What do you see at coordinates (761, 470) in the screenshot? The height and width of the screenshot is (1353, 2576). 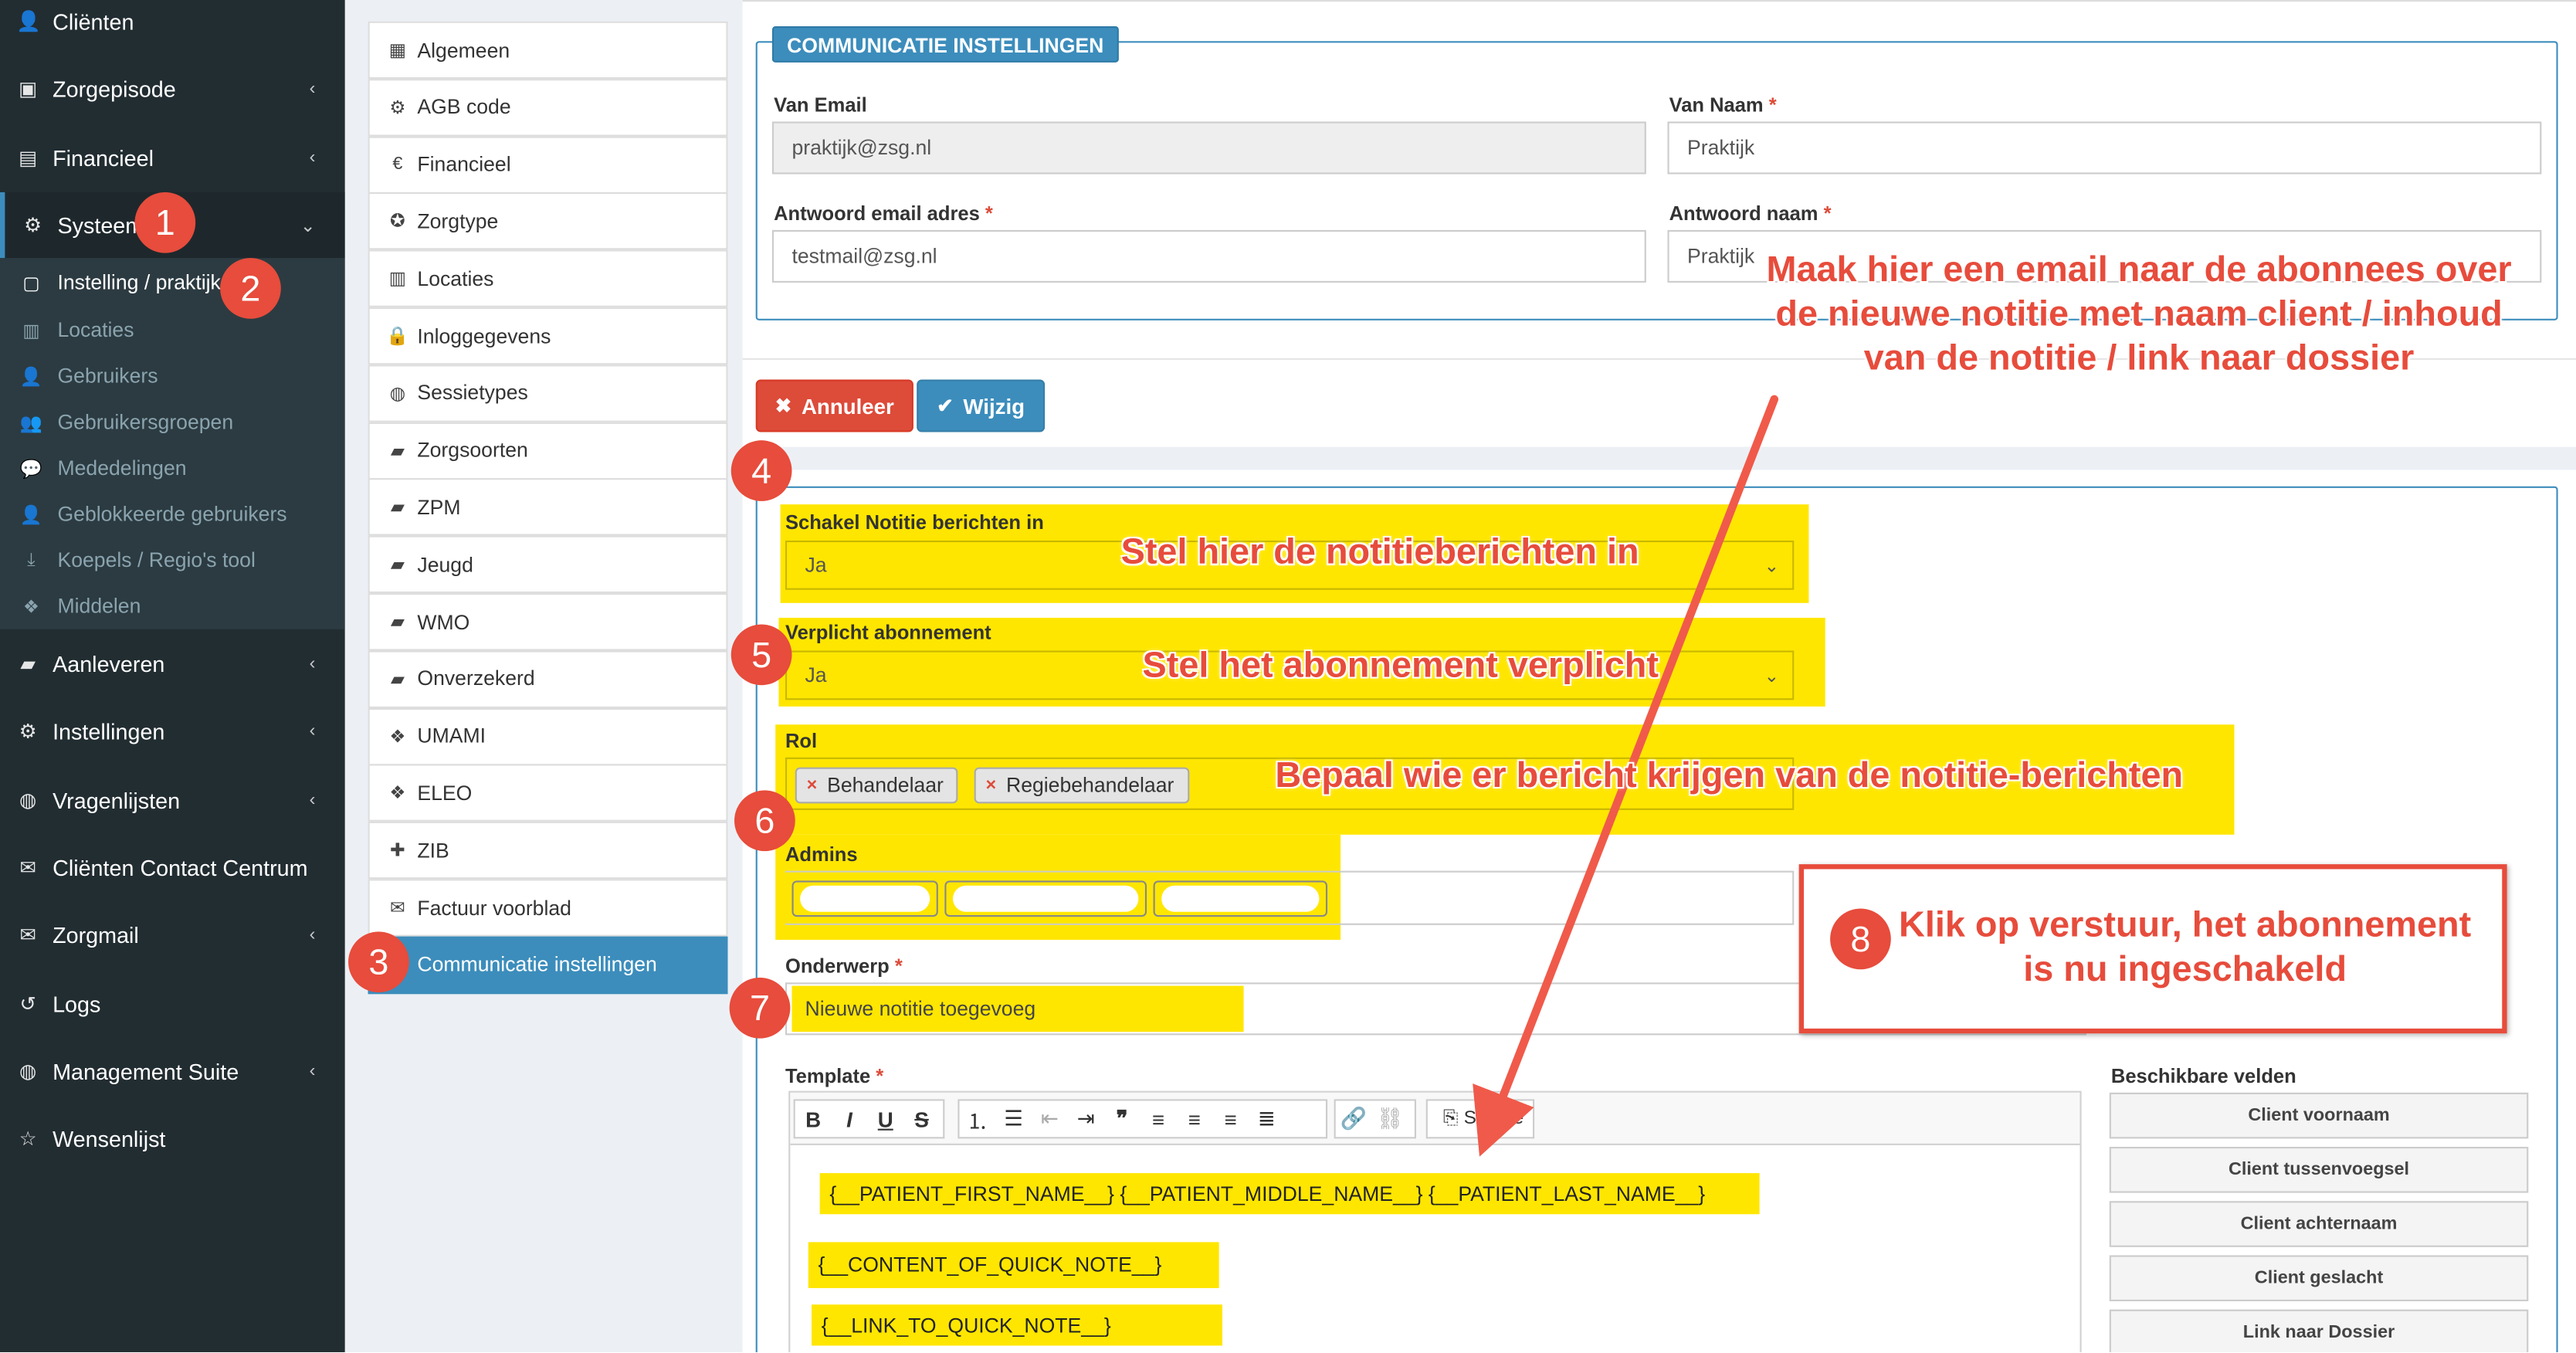 I see `step-badge: 4` at bounding box center [761, 470].